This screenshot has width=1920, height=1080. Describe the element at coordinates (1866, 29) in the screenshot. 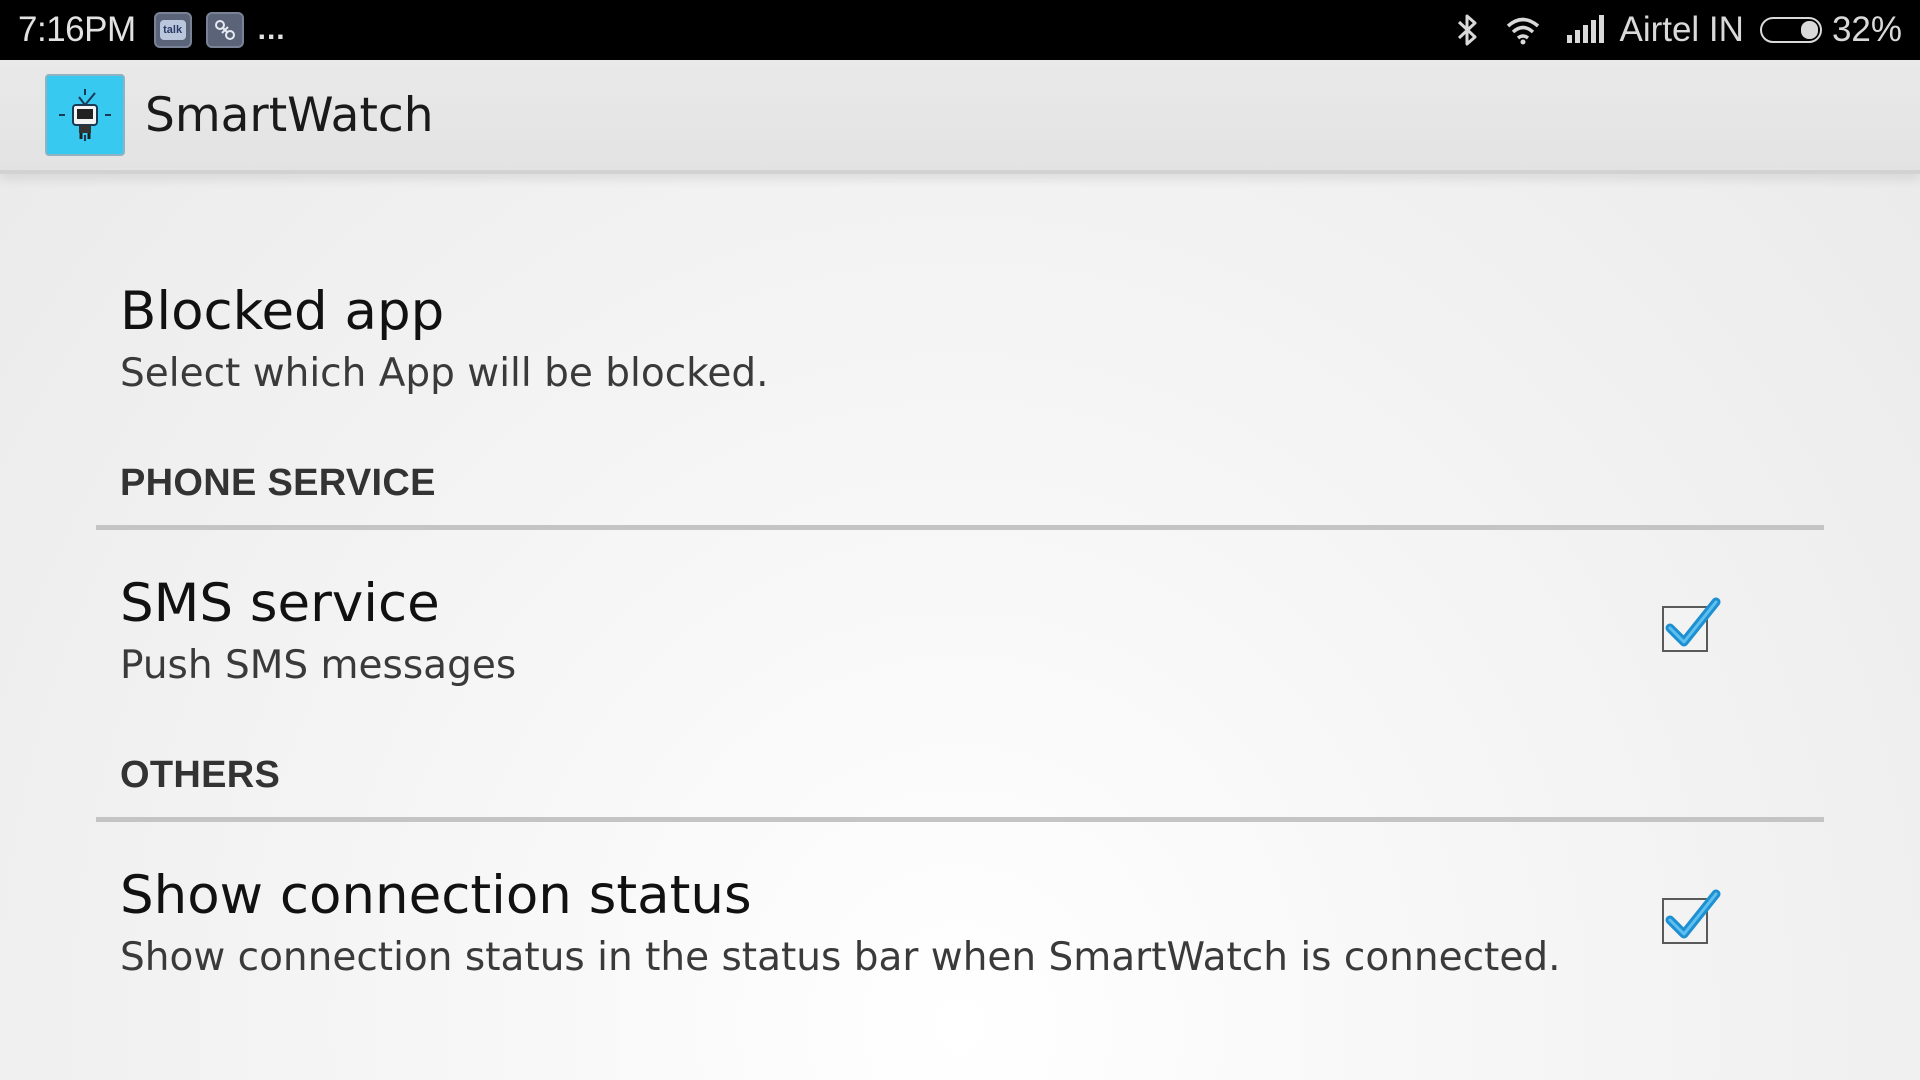

I see `battery-percent: 32%` at that location.